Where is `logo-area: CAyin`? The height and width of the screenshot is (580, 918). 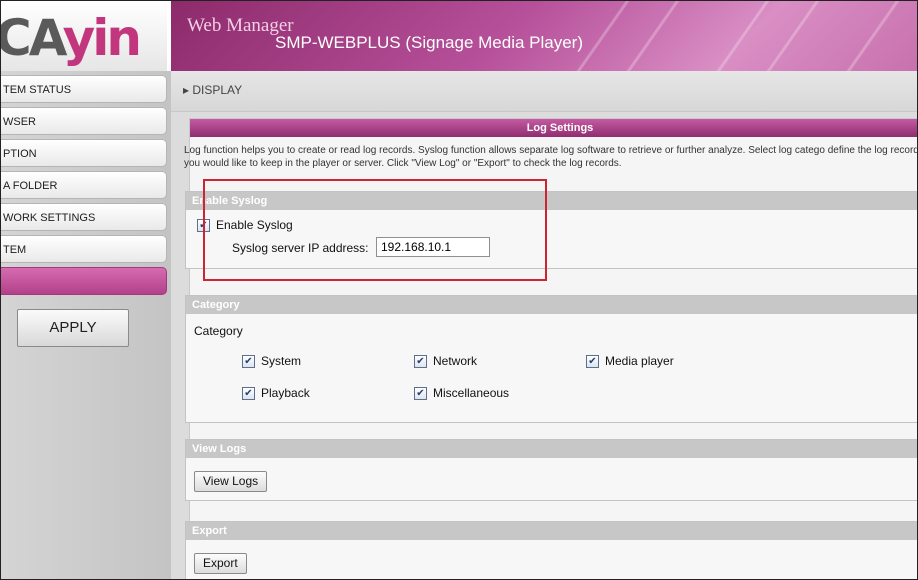
logo-area: CAyin is located at coordinates (84, 36).